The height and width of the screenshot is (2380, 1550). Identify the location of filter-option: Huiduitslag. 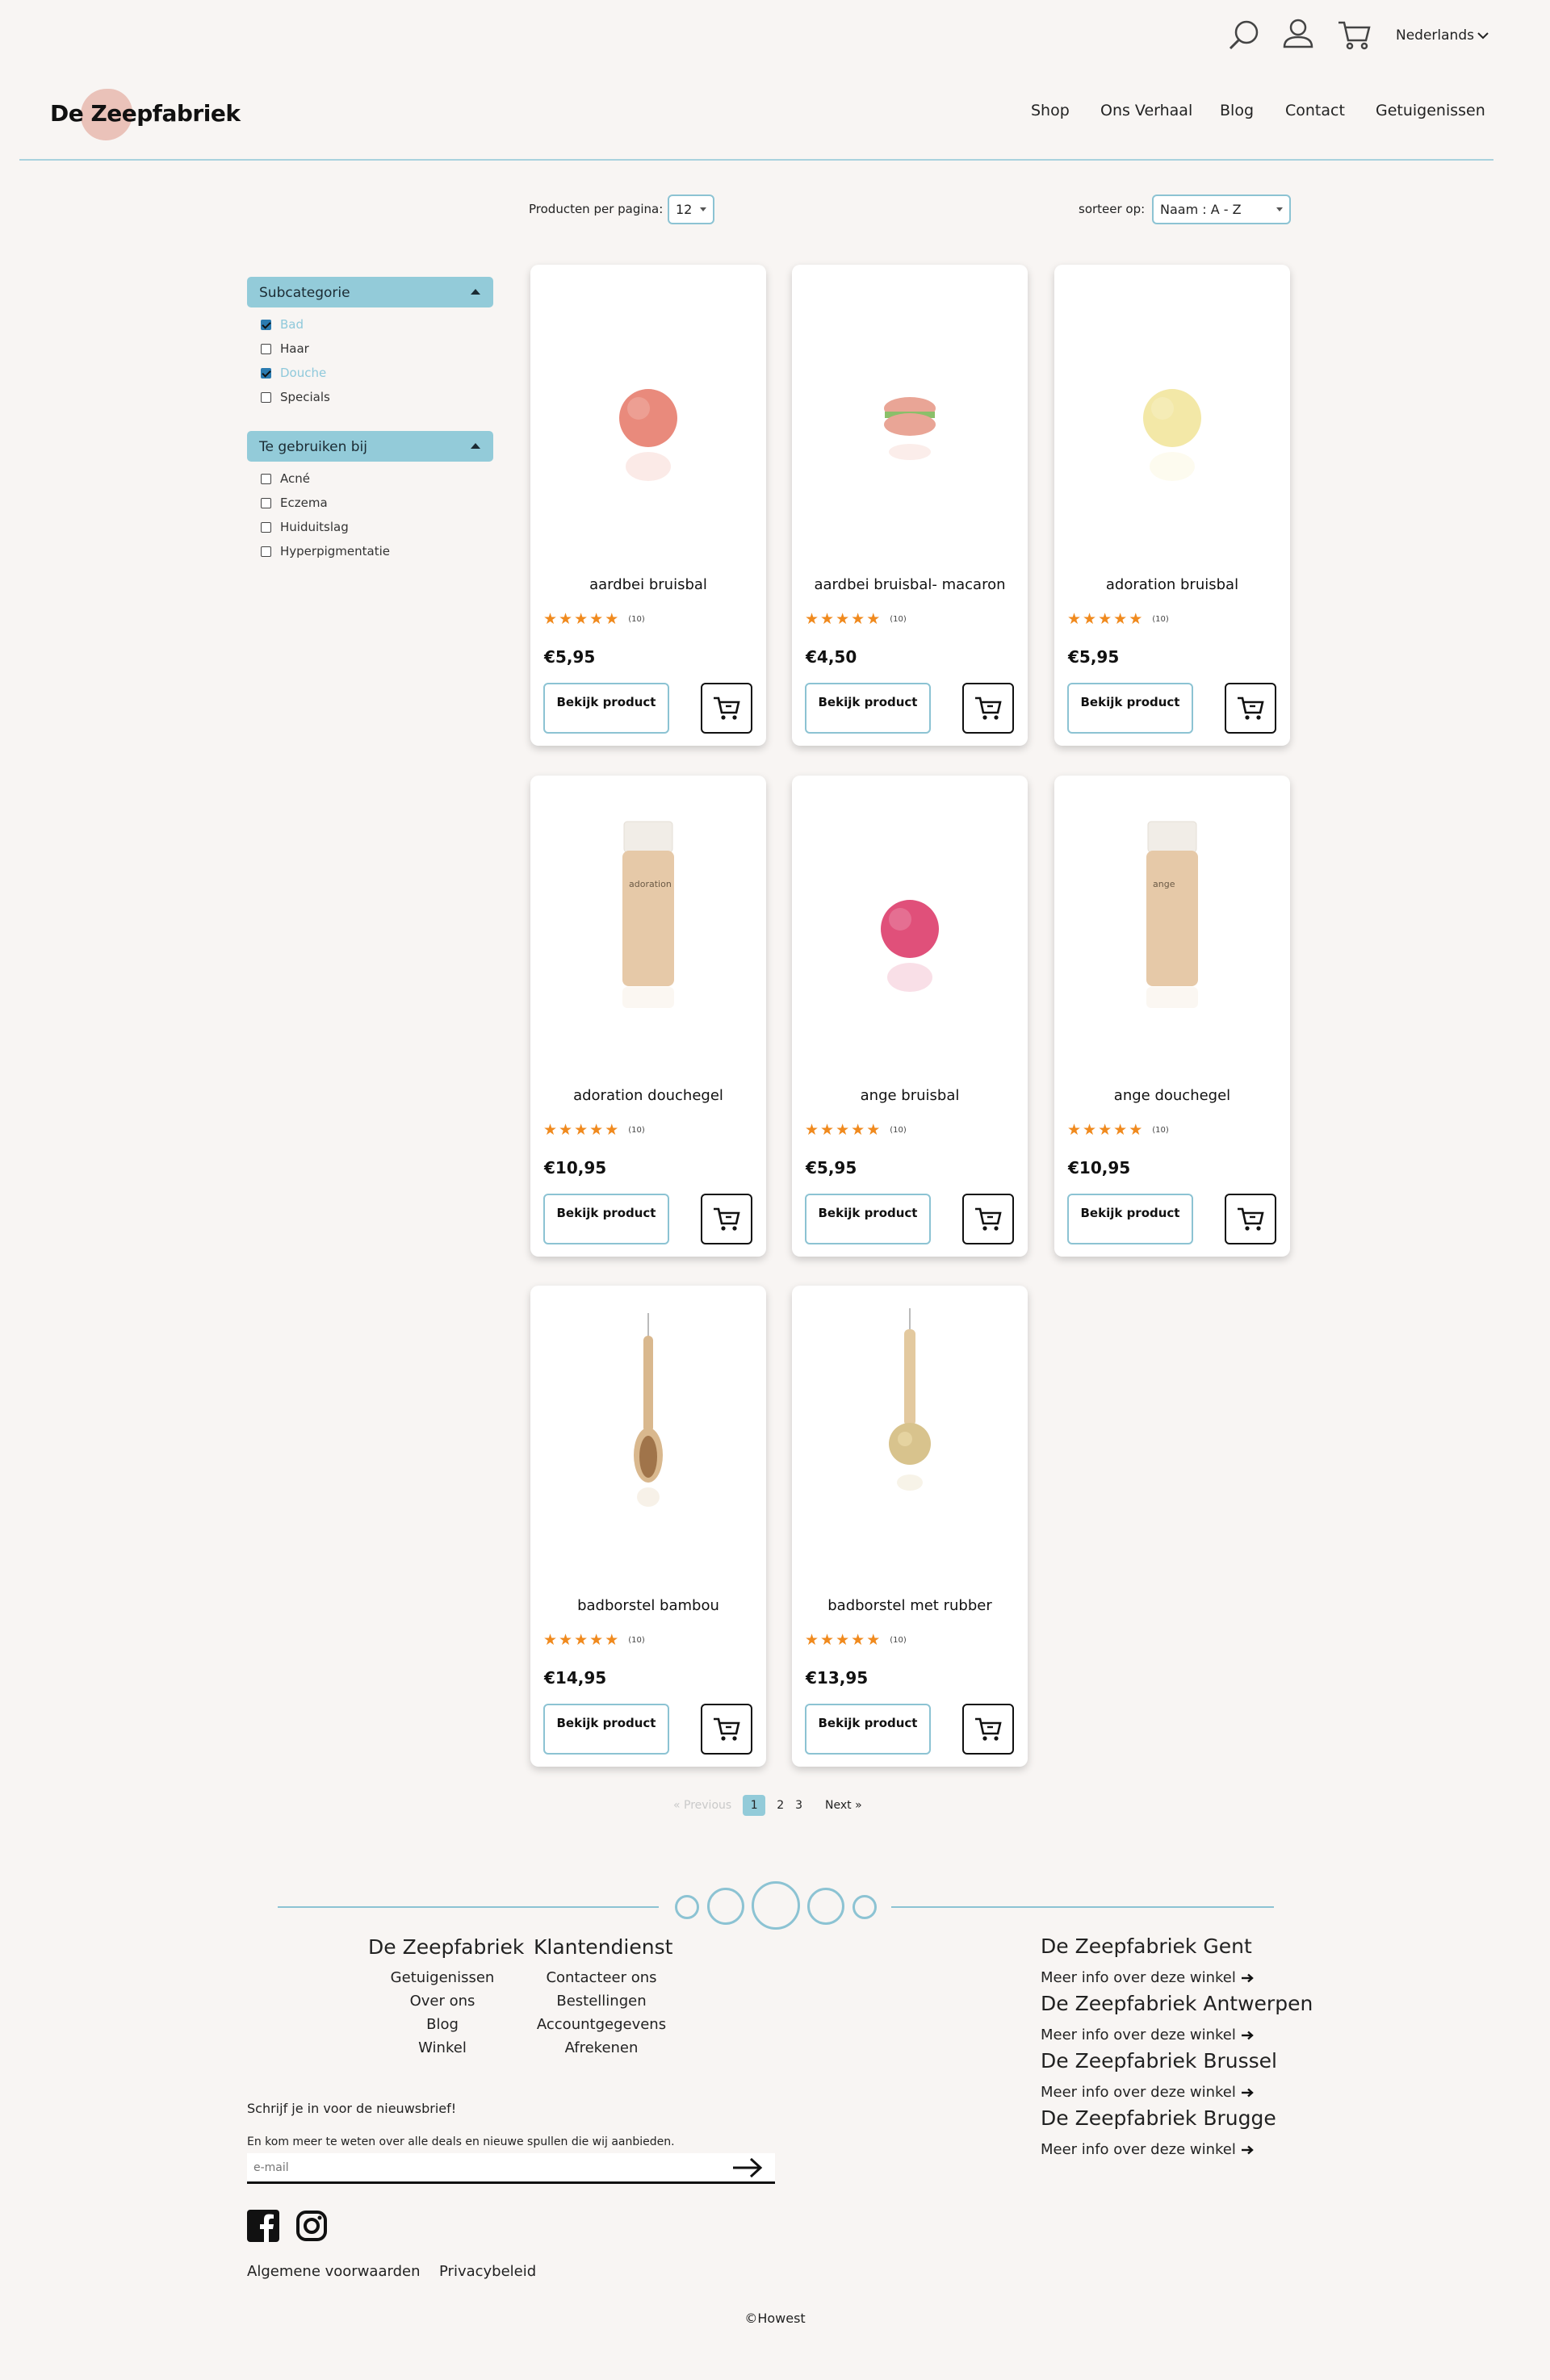
(305, 527).